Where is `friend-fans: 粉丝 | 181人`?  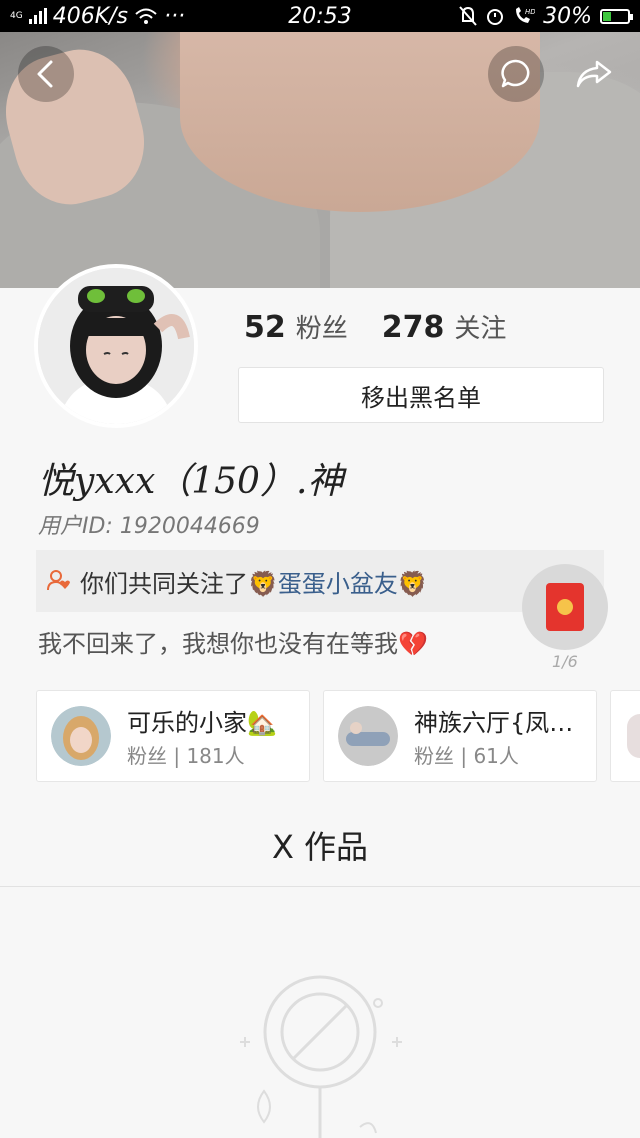 friend-fans: 粉丝 | 181人 is located at coordinates (186, 756).